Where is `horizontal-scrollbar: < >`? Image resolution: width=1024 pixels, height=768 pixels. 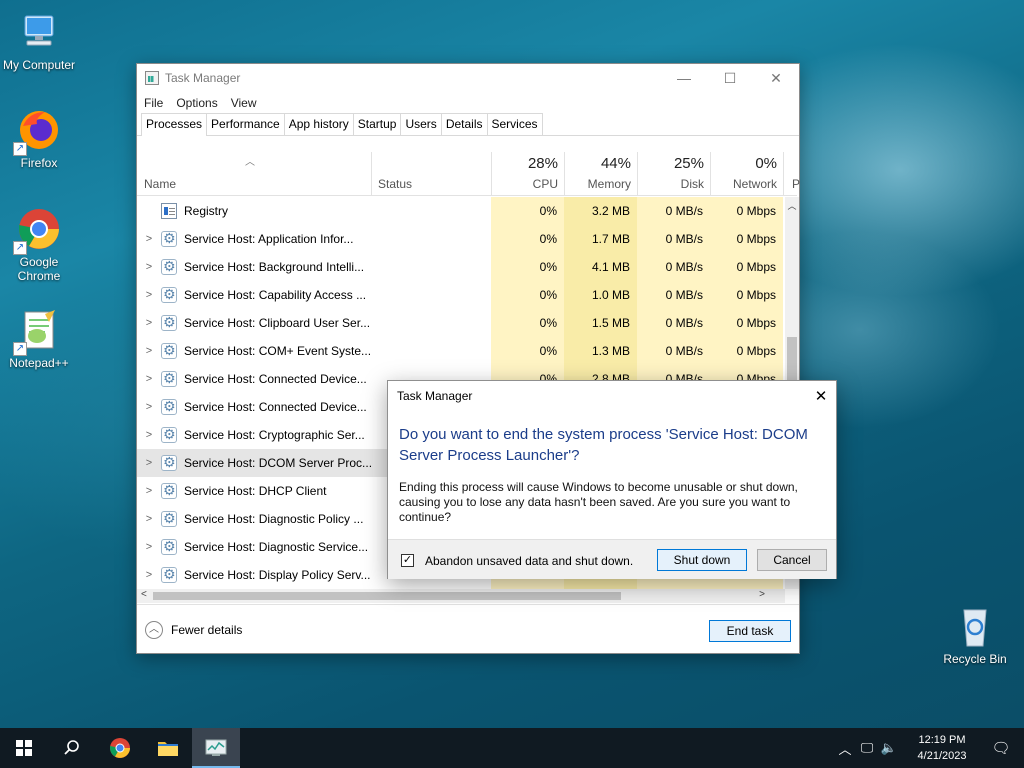 horizontal-scrollbar: < > is located at coordinates (461, 596).